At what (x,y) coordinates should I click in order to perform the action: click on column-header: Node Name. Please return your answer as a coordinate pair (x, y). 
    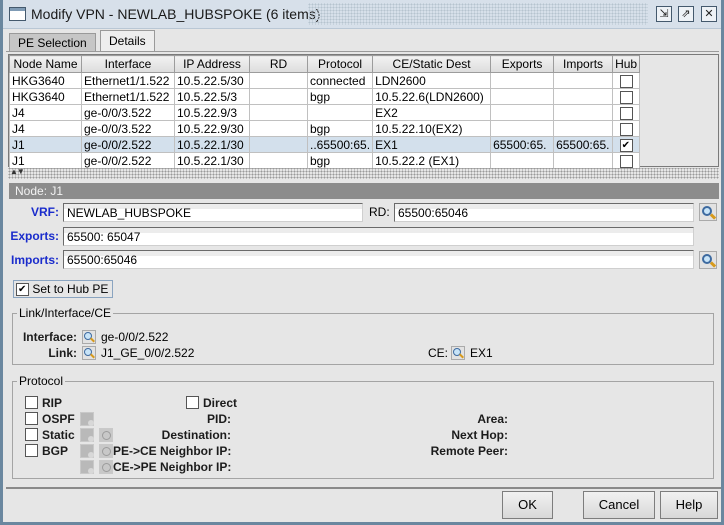
    Looking at the image, I should click on (45, 64).